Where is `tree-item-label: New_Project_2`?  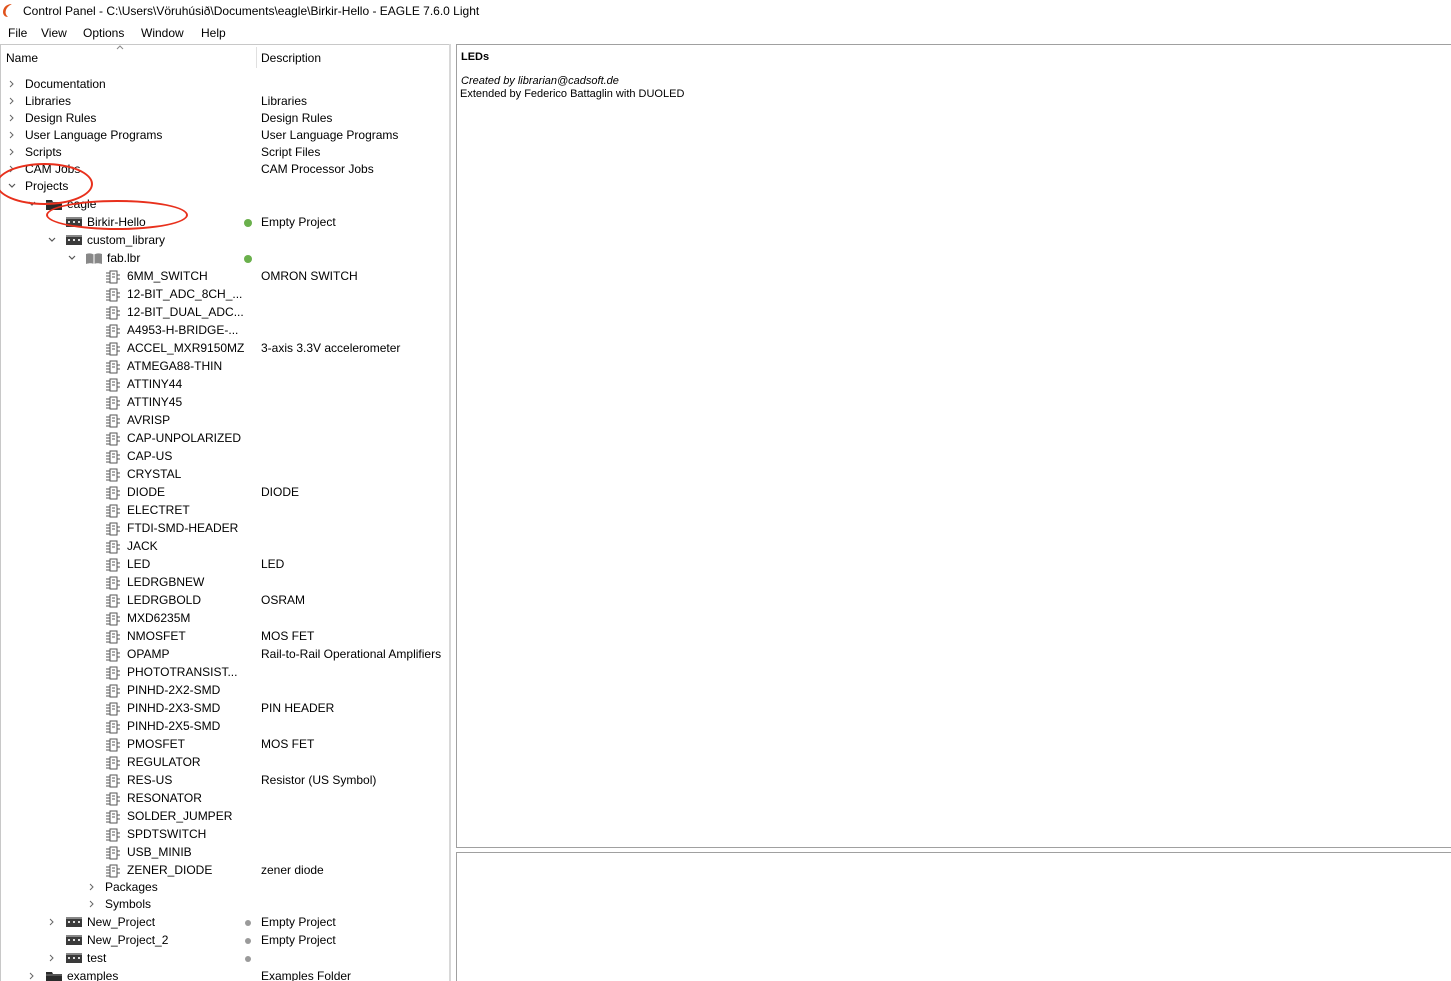 tree-item-label: New_Project_2 is located at coordinates (128, 940).